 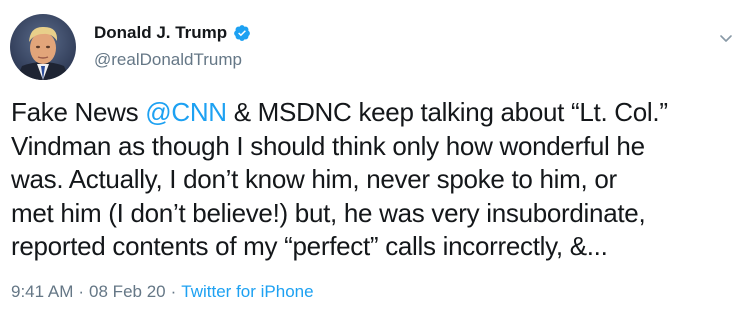 What do you see at coordinates (186, 112) in the screenshot?
I see `mention-link: @CNN` at bounding box center [186, 112].